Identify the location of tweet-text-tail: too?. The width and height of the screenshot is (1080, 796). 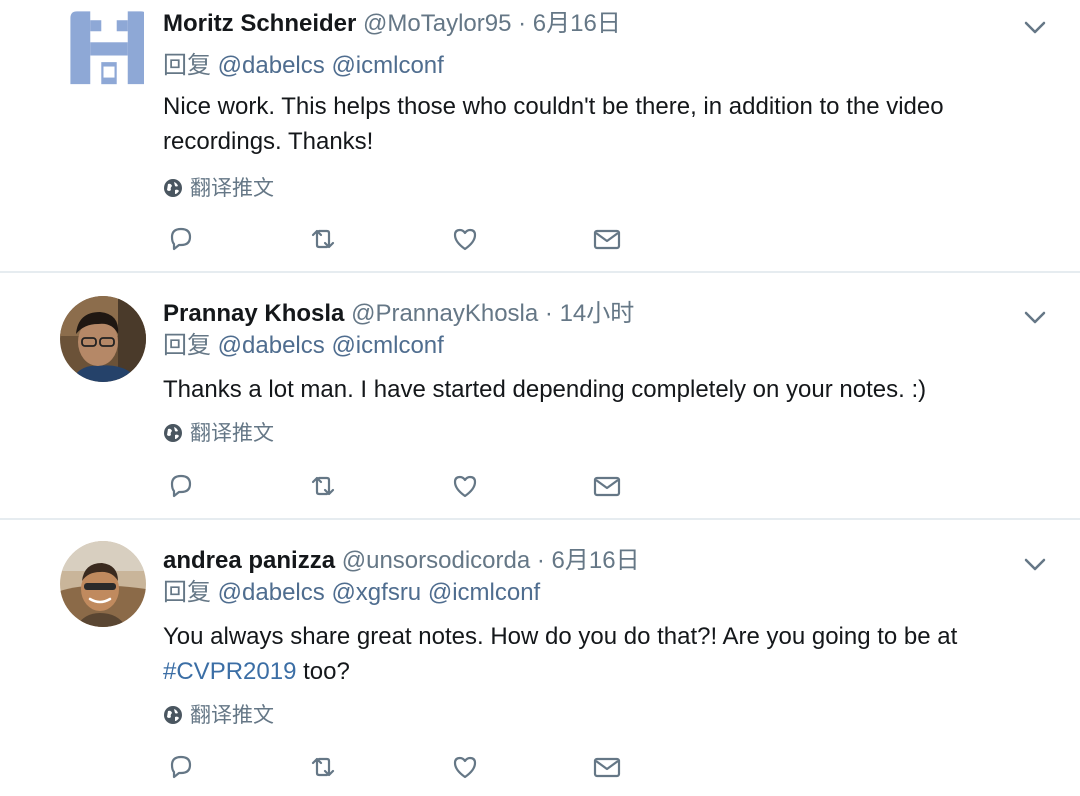
(323, 671).